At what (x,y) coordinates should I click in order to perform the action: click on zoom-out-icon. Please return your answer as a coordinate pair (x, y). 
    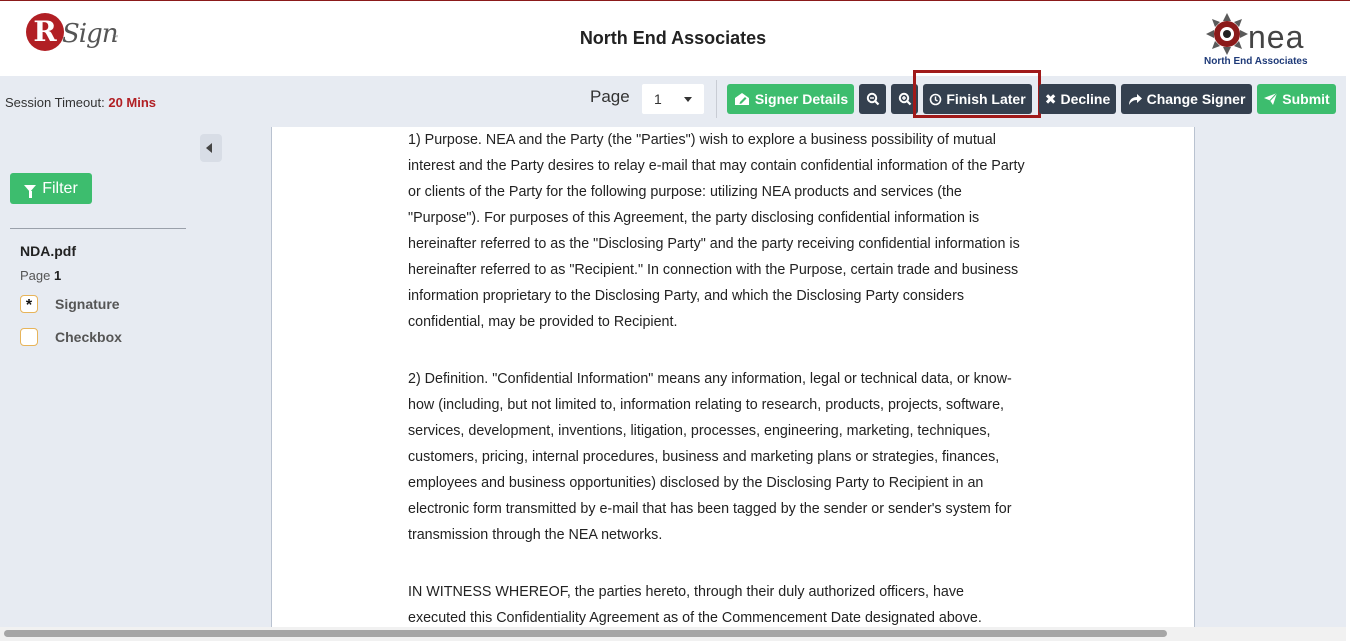
    Looking at the image, I should click on (872, 99).